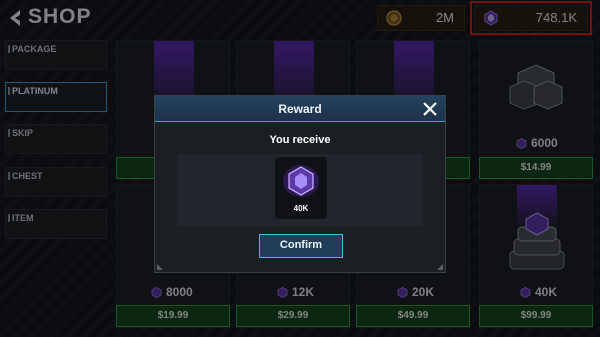 The height and width of the screenshot is (337, 600). I want to click on close-icon, so click(430, 109).